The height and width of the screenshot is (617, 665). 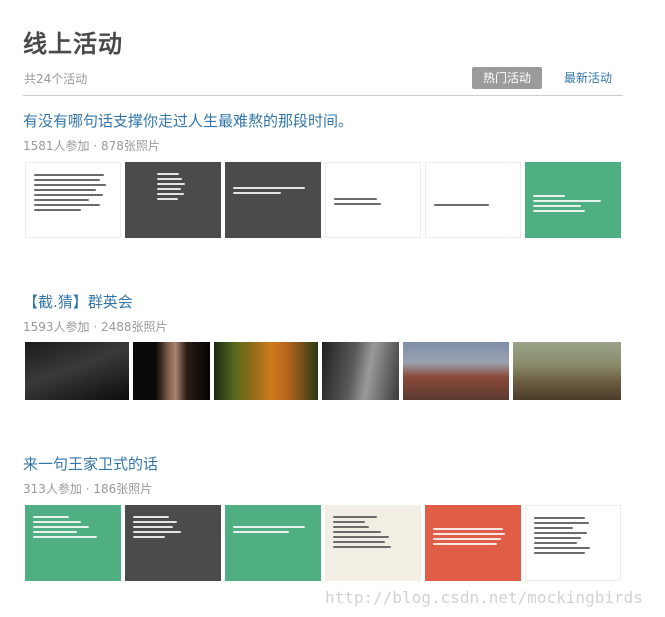 I want to click on activity-stats: 1581人参加 · 878张照片, so click(x=91, y=146).